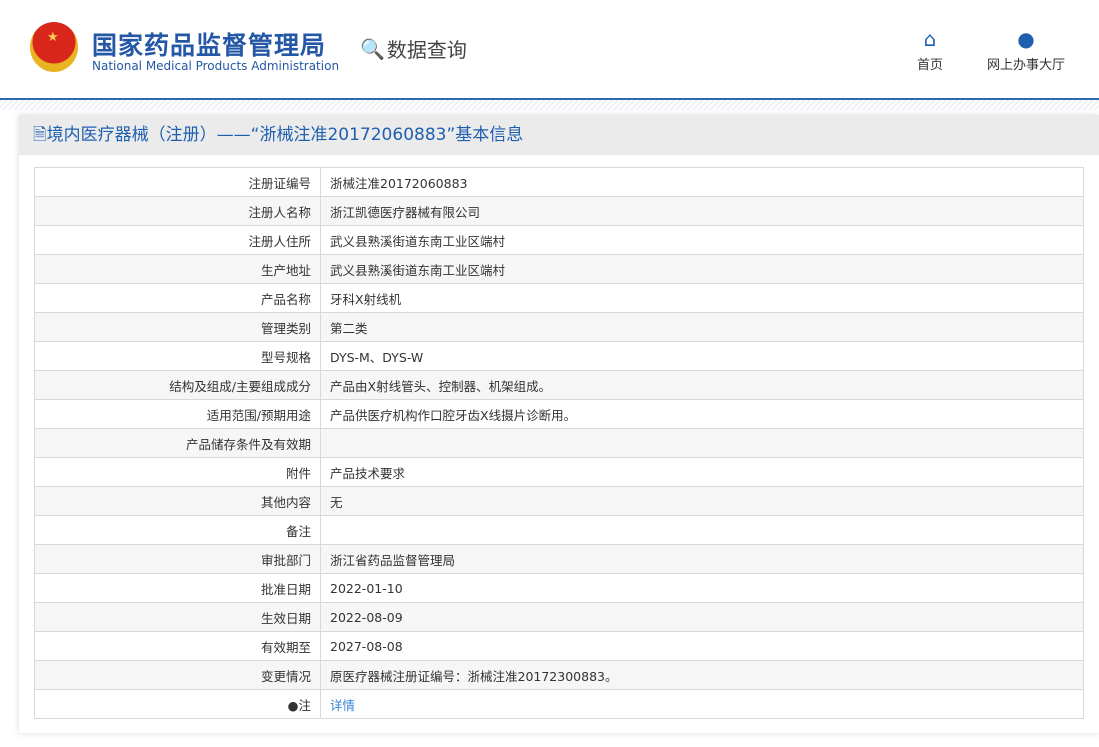  Describe the element at coordinates (702, 356) in the screenshot. I see `field-value: DYS-M、DYS-W` at that location.